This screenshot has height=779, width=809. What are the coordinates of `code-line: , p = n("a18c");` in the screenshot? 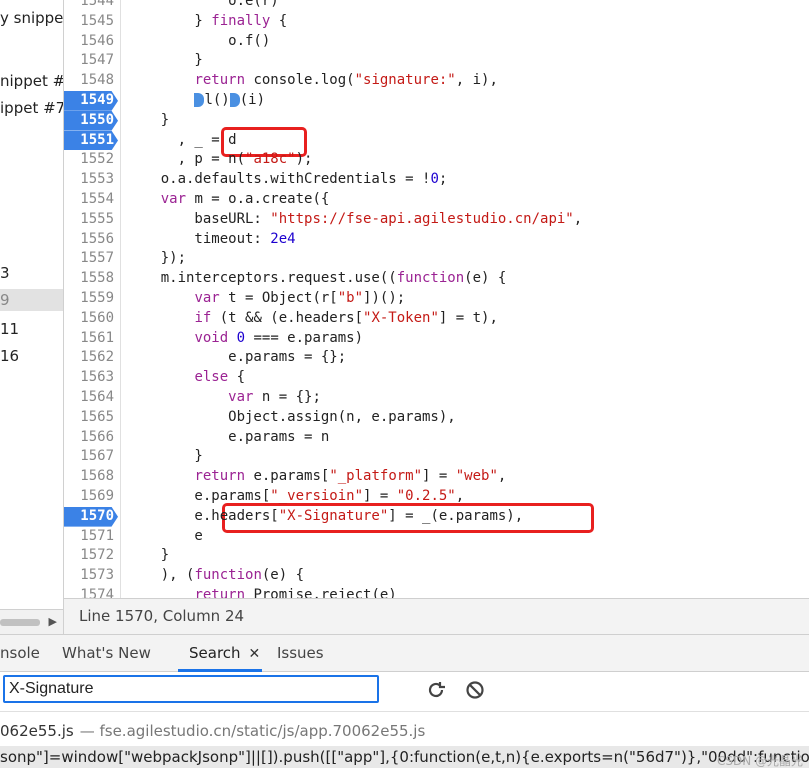 It's located at (220, 159).